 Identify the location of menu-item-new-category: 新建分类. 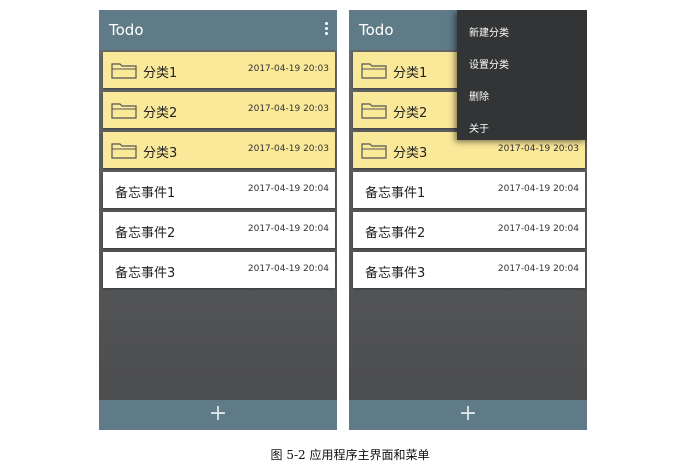
(489, 31).